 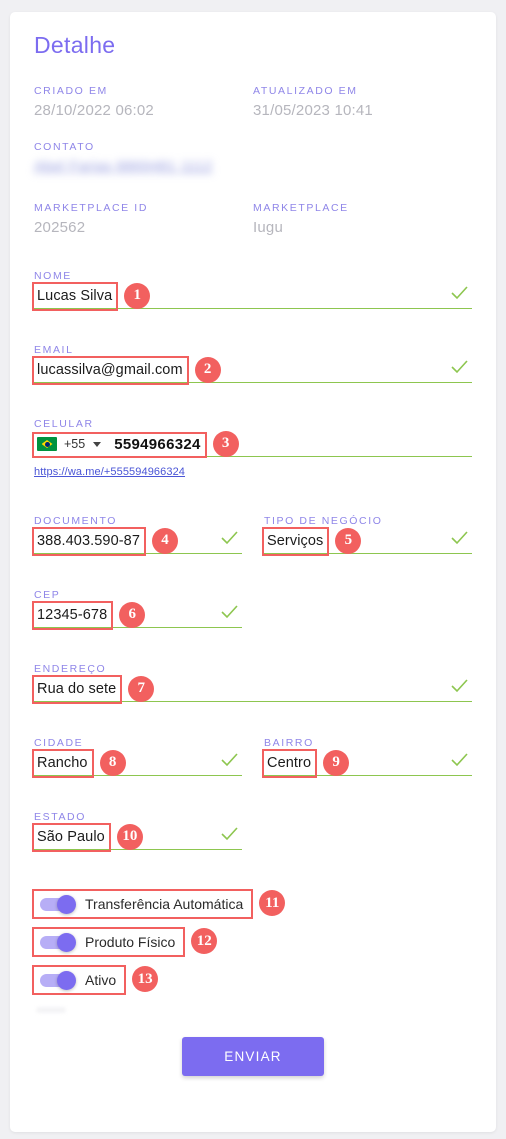 I want to click on field-estado-line: São Paulo 10, so click(x=137, y=837).